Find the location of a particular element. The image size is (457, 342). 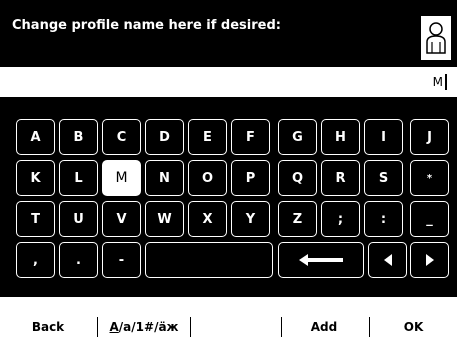

key-b: B is located at coordinates (78, 137).